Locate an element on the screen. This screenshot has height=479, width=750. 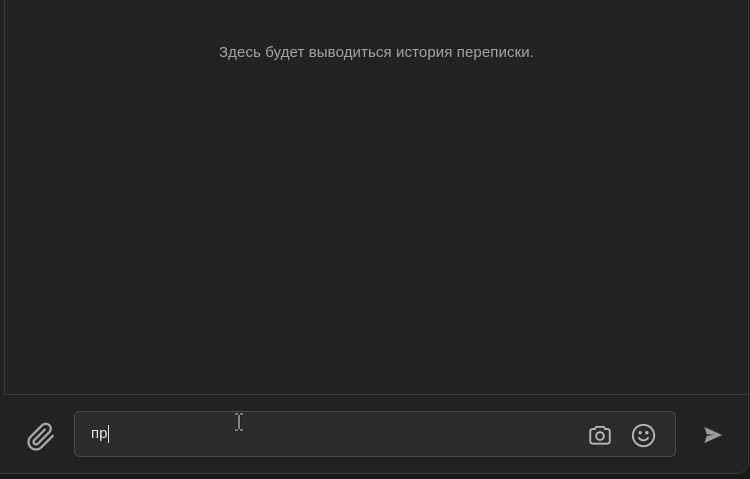
smile-icon is located at coordinates (643, 435).